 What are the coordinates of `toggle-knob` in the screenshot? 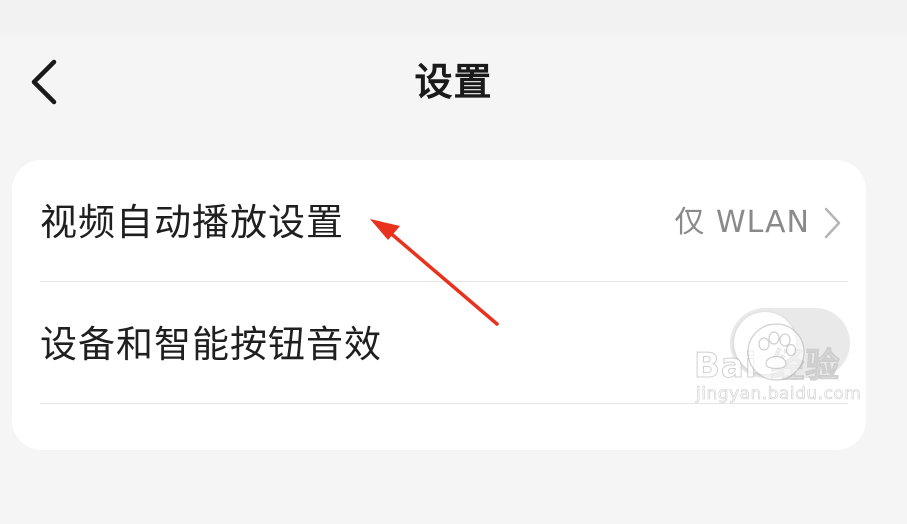 It's located at (765, 343).